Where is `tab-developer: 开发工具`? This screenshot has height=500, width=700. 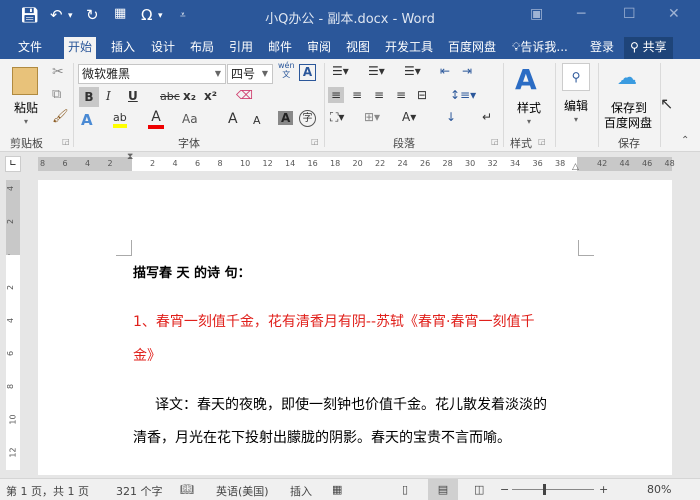 tab-developer: 开发工具 is located at coordinates (409, 48).